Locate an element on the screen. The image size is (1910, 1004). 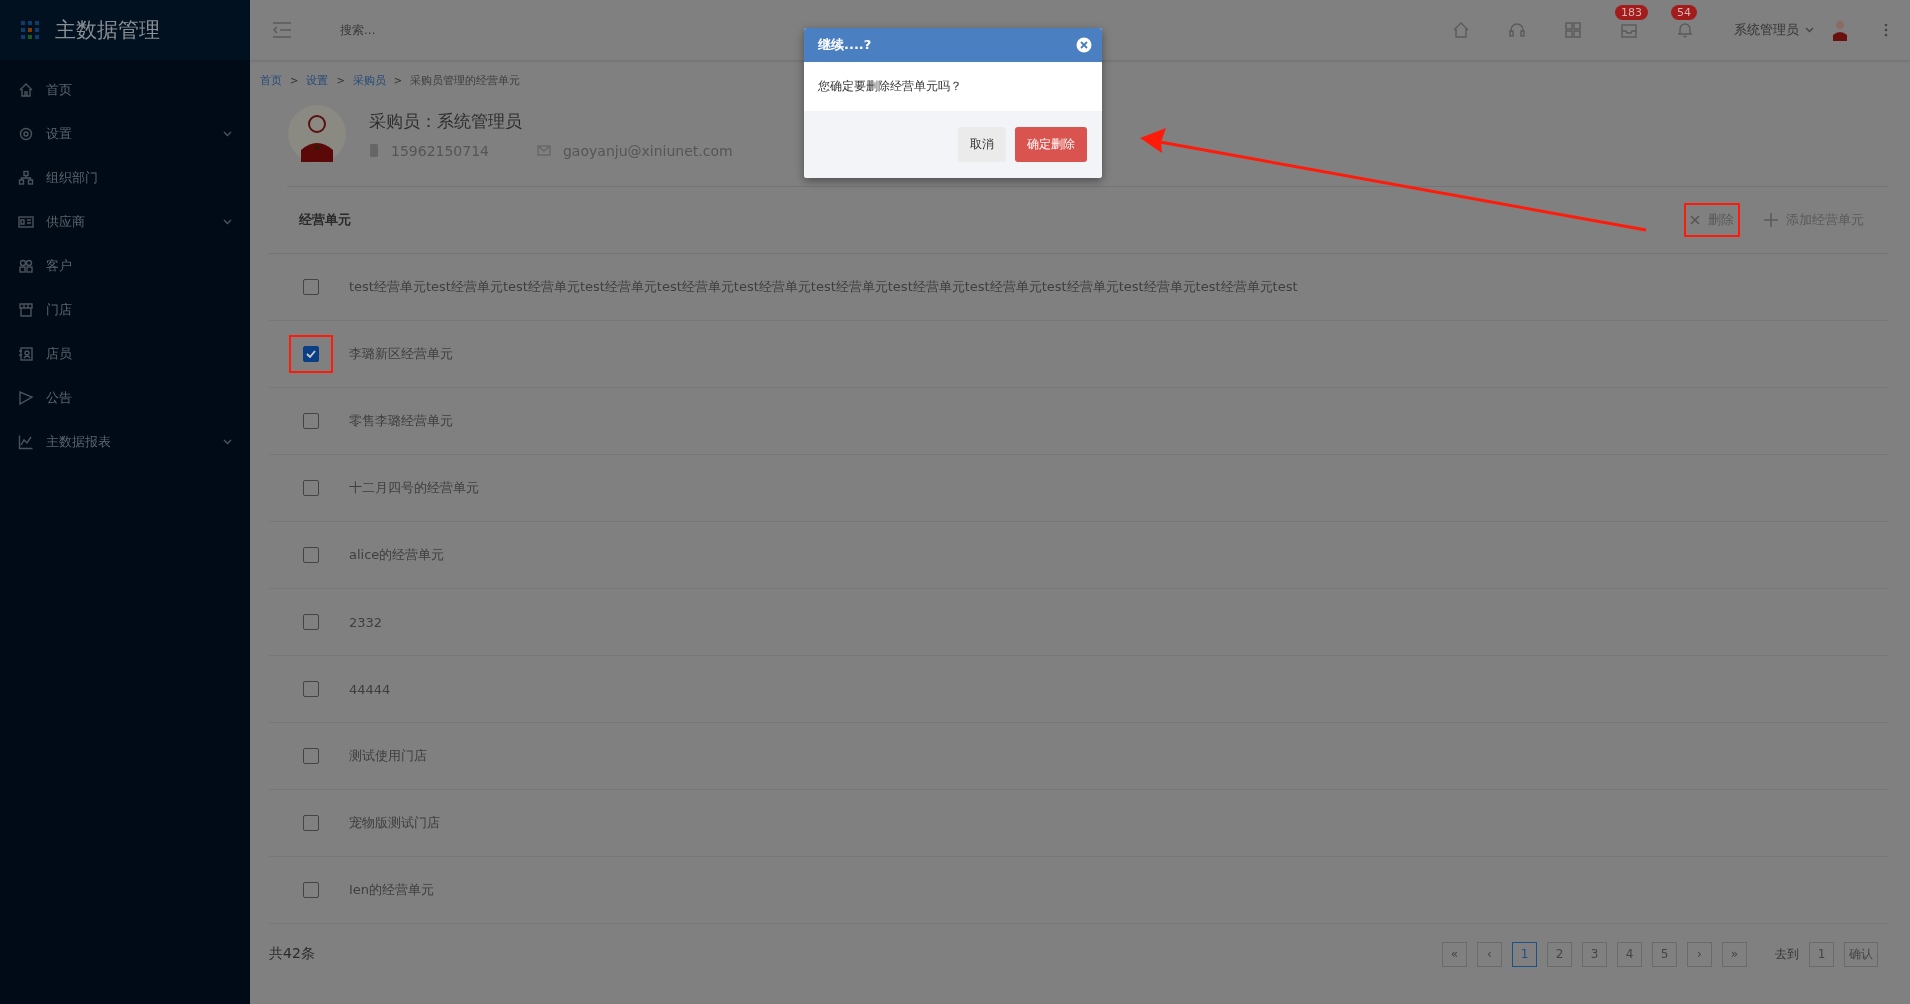
sidebar-item: 首页 is located at coordinates (125, 90).